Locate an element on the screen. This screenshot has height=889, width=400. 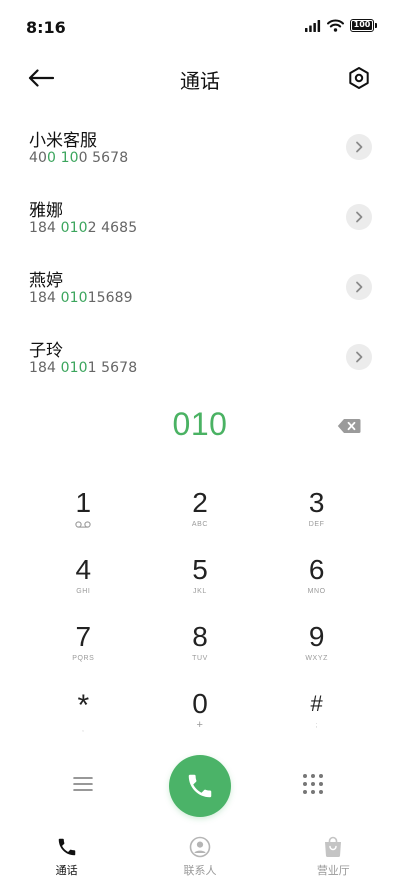
contact-item: 燕婷 184 01015689 is located at coordinates (200, 287).